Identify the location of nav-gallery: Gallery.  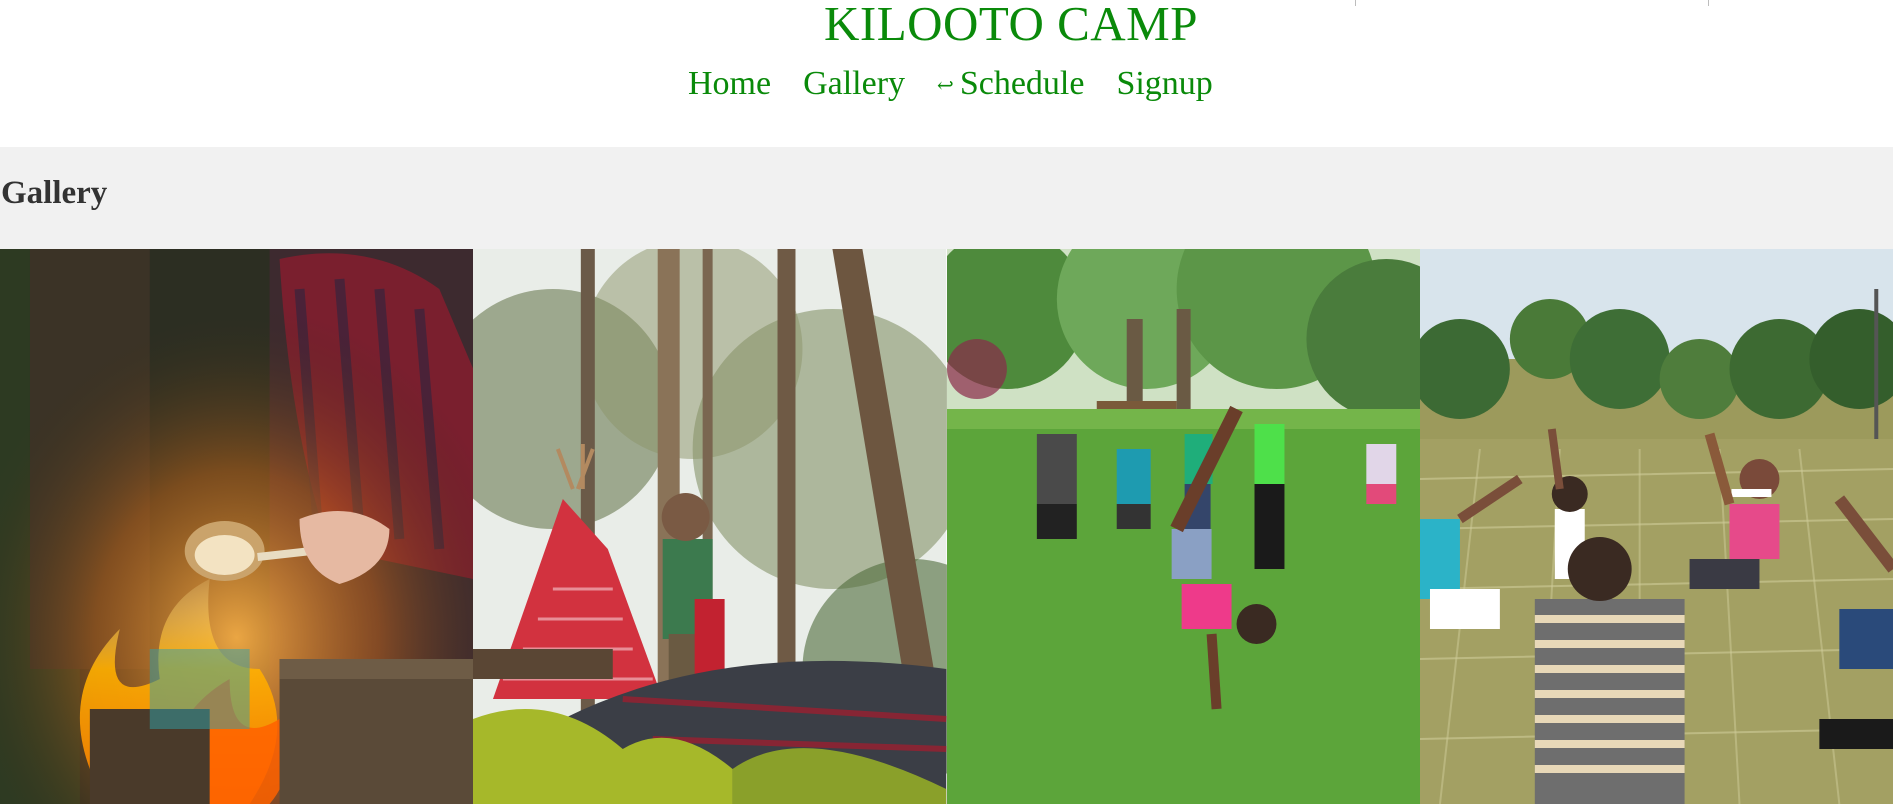
(854, 84).